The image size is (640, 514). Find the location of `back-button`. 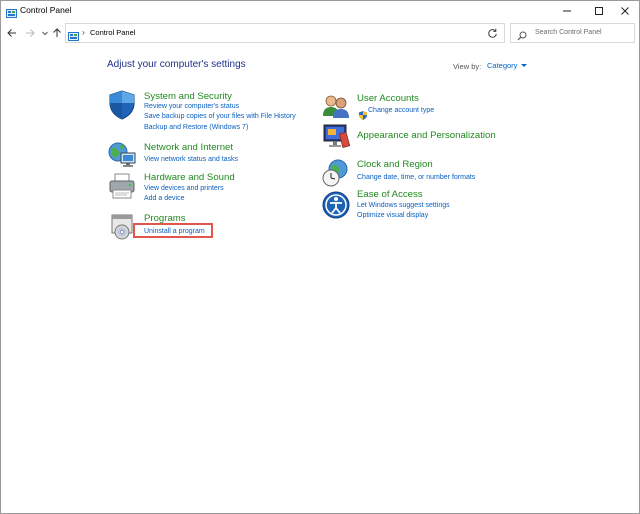

back-button is located at coordinates (12, 33).